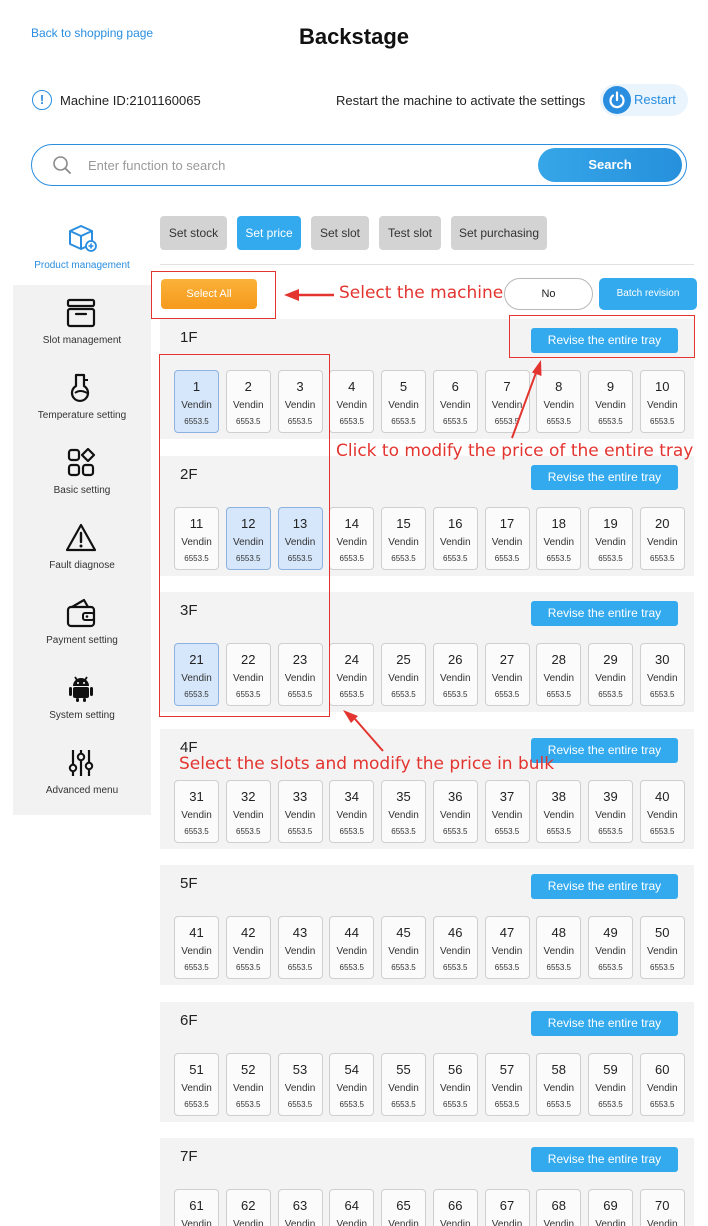 This screenshot has width=708, height=1226. I want to click on restart-button: Restart, so click(644, 100).